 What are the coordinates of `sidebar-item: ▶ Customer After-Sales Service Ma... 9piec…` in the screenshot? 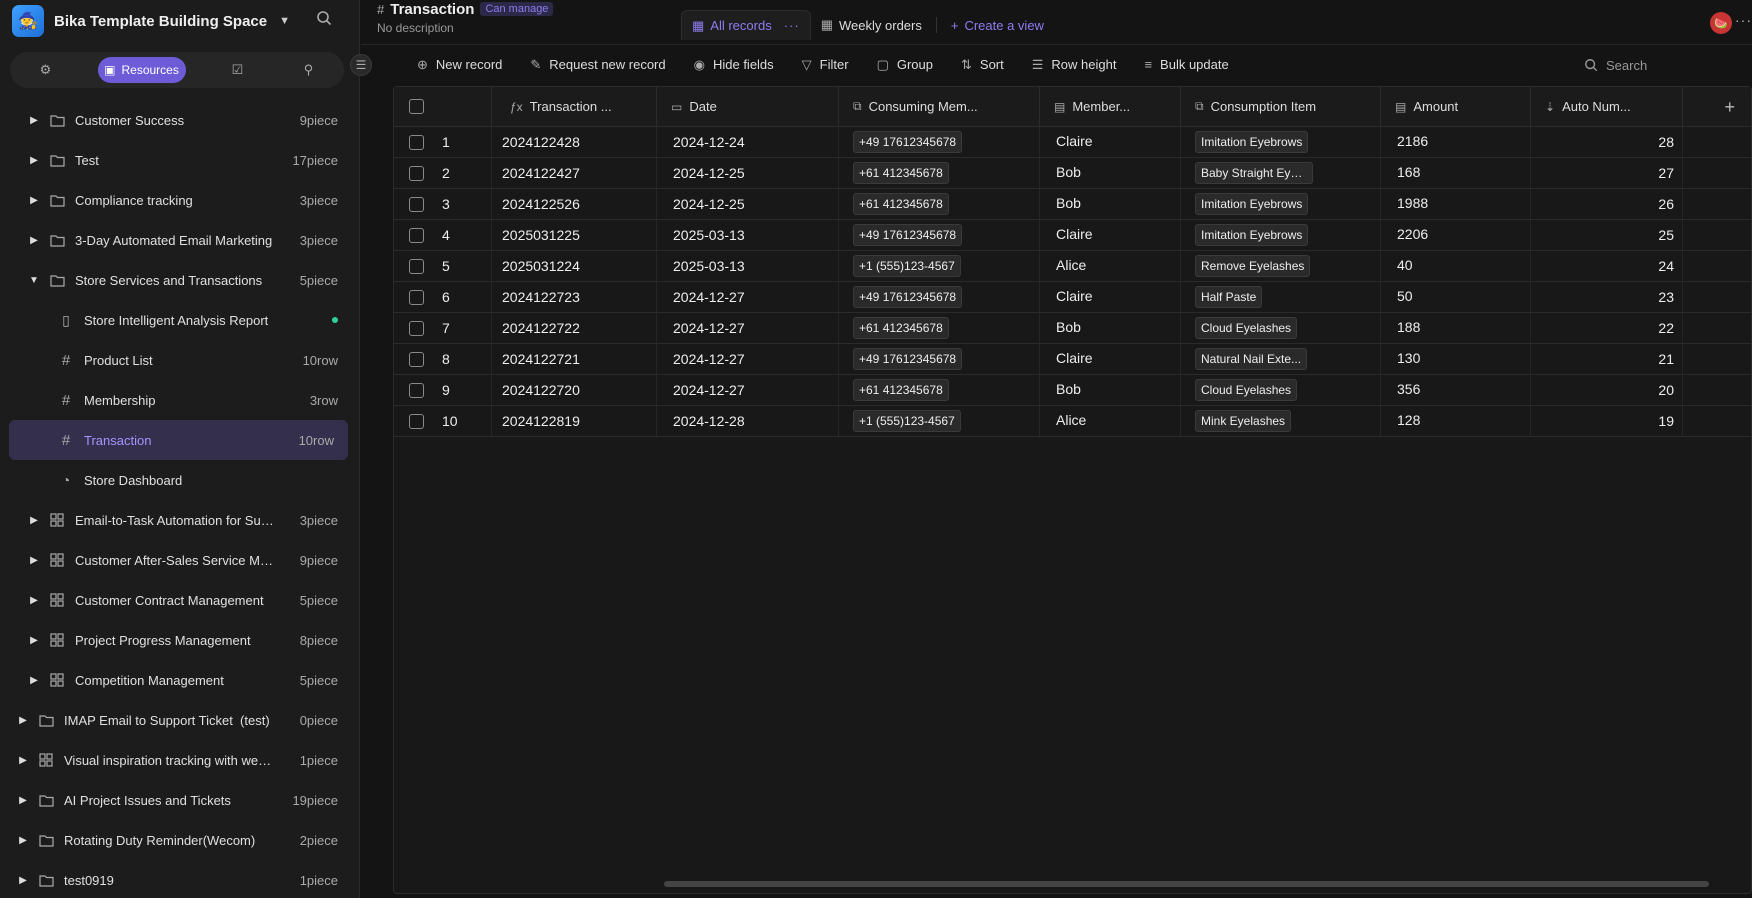 It's located at (180, 560).